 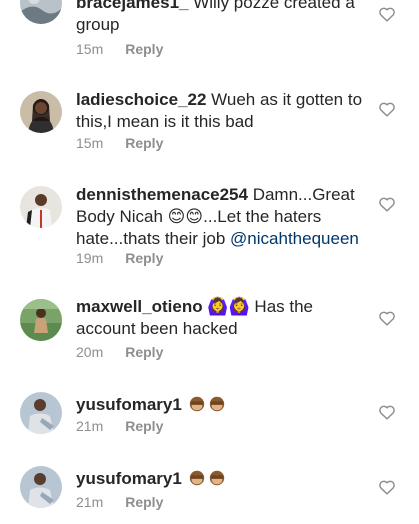 I want to click on woman-gesturing-ok-emoji: 🙆‍♀️🙆‍♀️, so click(x=228, y=307).